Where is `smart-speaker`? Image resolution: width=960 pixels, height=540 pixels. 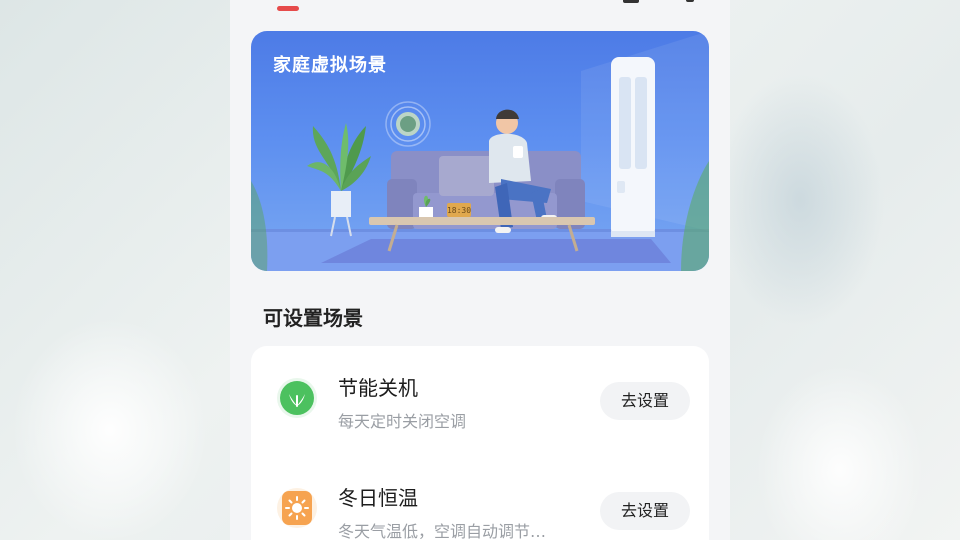 smart-speaker is located at coordinates (408, 124).